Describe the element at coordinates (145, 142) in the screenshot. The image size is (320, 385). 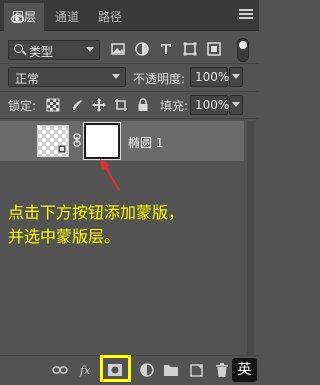
I see `layer-name: 椭圆 1` at that location.